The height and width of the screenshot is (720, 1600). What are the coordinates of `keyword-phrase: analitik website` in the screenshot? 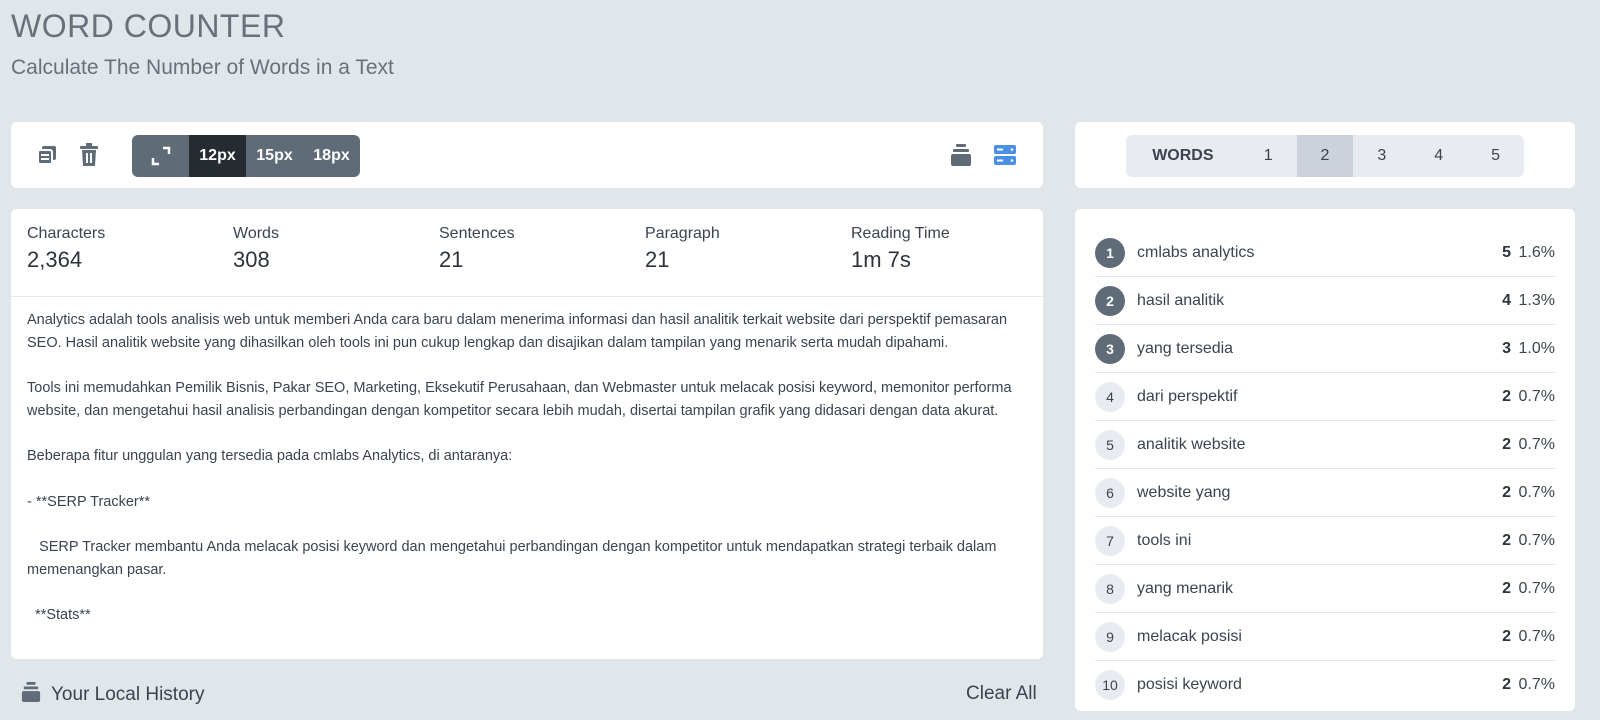 It's located at (1191, 444).